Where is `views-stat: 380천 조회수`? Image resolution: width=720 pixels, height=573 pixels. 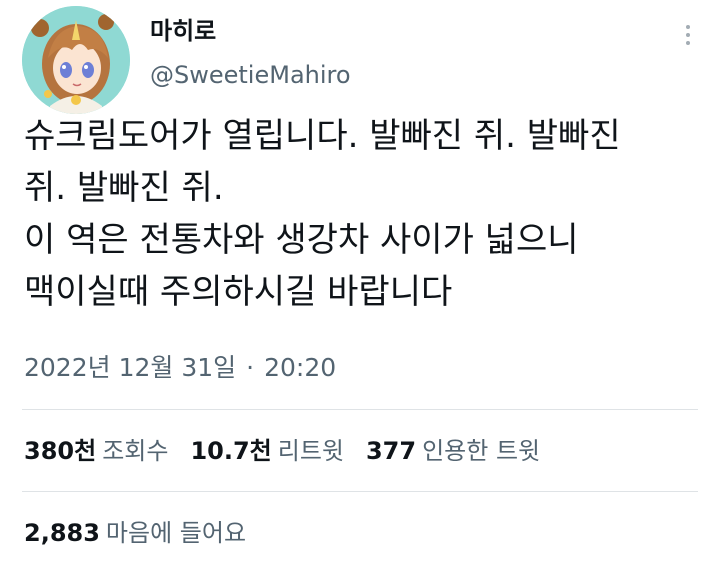 views-stat: 380천 조회수 is located at coordinates (96, 451).